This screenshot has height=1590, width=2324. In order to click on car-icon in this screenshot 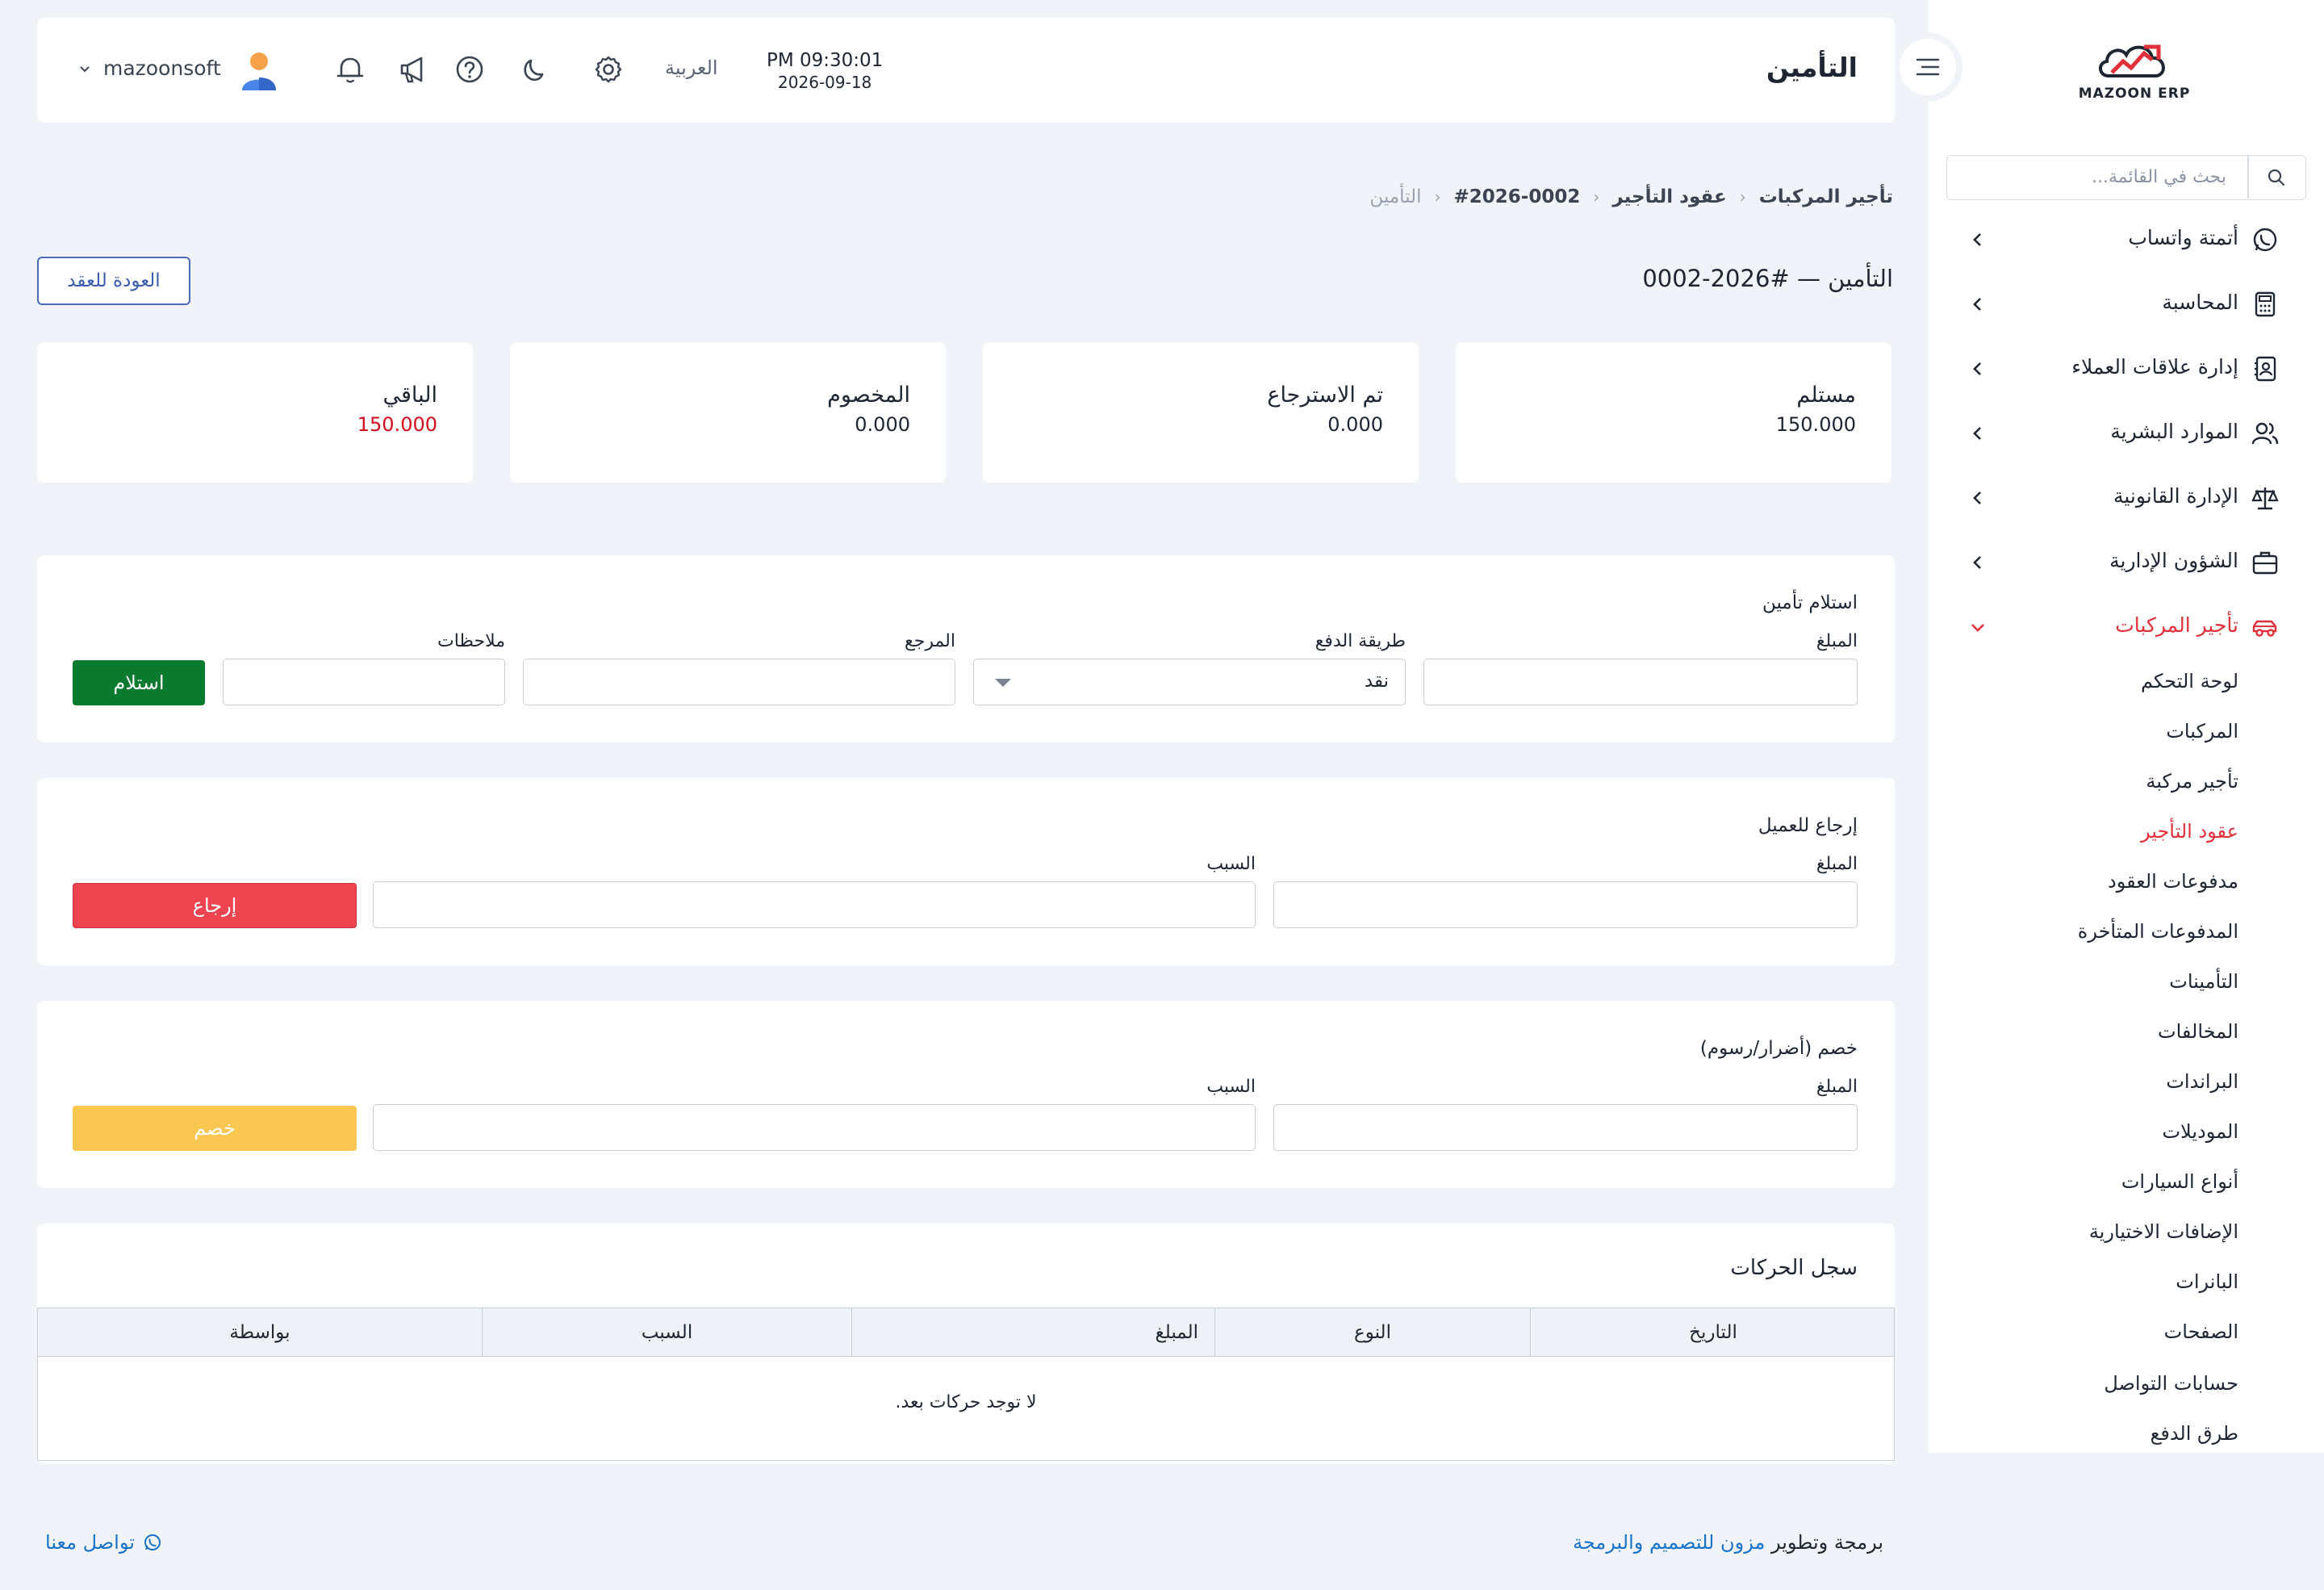, I will do `click(2264, 628)`.